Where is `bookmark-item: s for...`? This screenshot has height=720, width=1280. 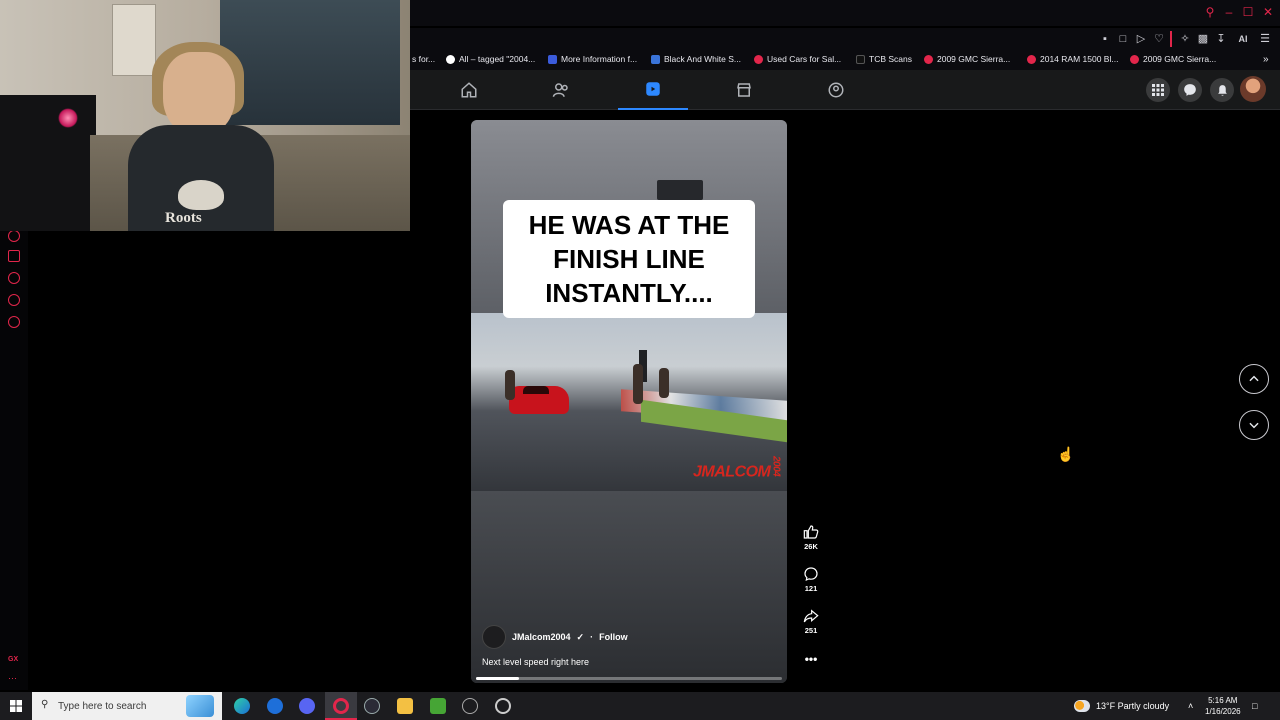
bookmark-item: s for... is located at coordinates (423, 59).